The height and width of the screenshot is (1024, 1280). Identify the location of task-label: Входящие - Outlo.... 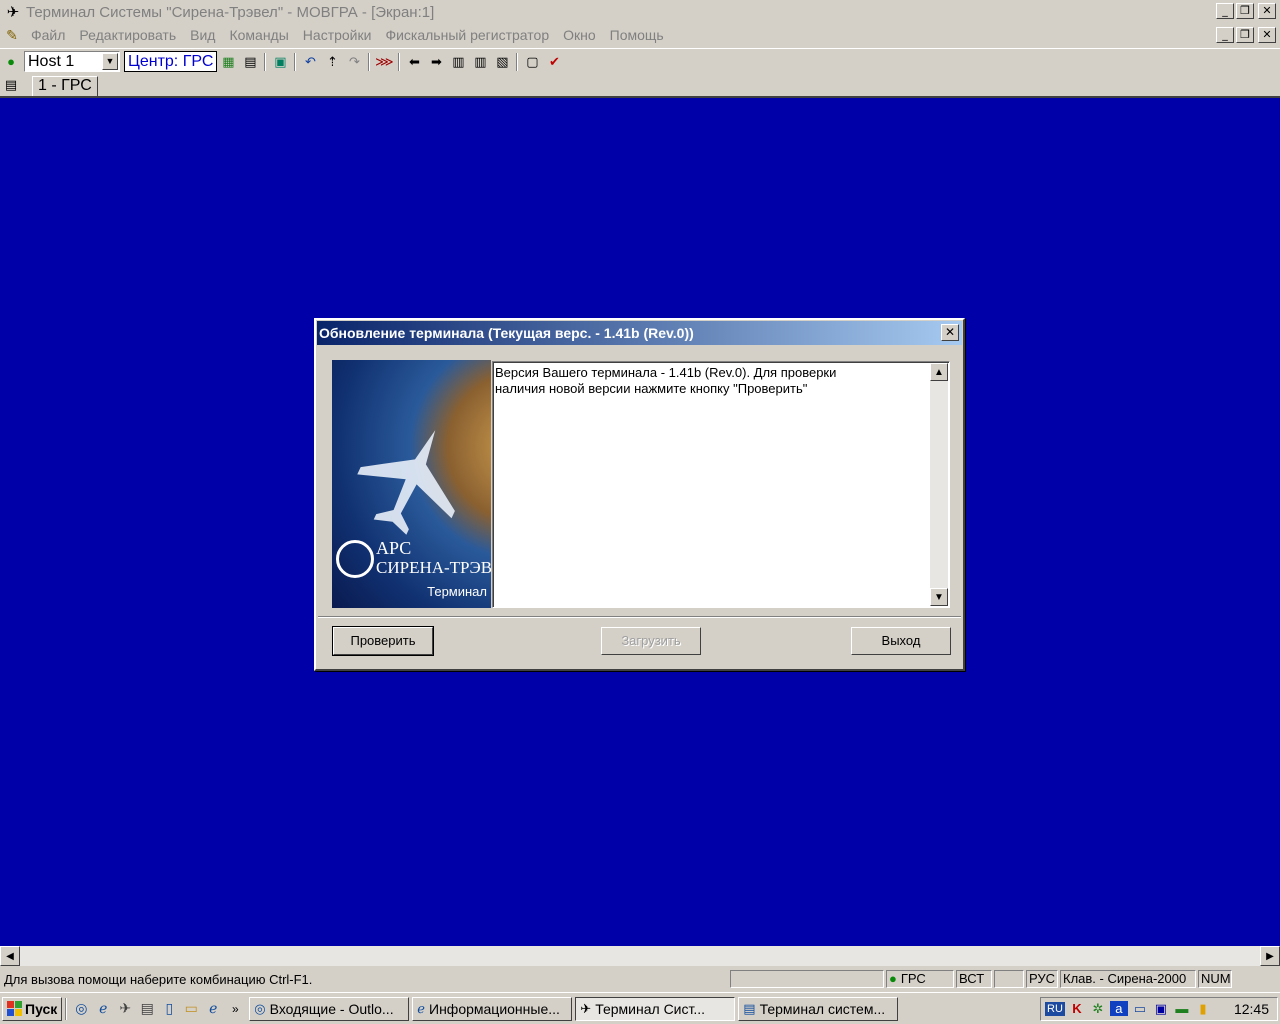
(331, 1008).